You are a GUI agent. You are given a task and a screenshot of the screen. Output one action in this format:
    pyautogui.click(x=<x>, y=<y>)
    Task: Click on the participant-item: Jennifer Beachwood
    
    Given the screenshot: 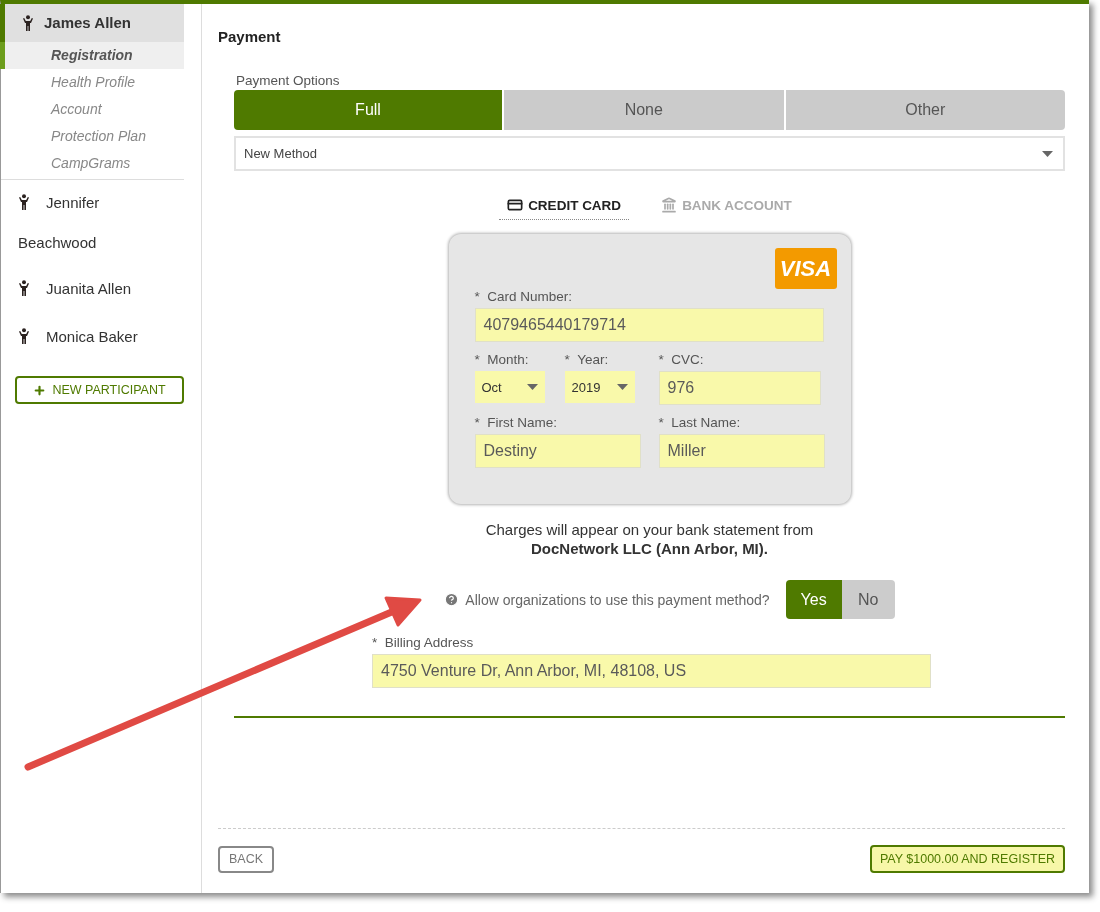 What is the action you would take?
    pyautogui.click(x=93, y=223)
    